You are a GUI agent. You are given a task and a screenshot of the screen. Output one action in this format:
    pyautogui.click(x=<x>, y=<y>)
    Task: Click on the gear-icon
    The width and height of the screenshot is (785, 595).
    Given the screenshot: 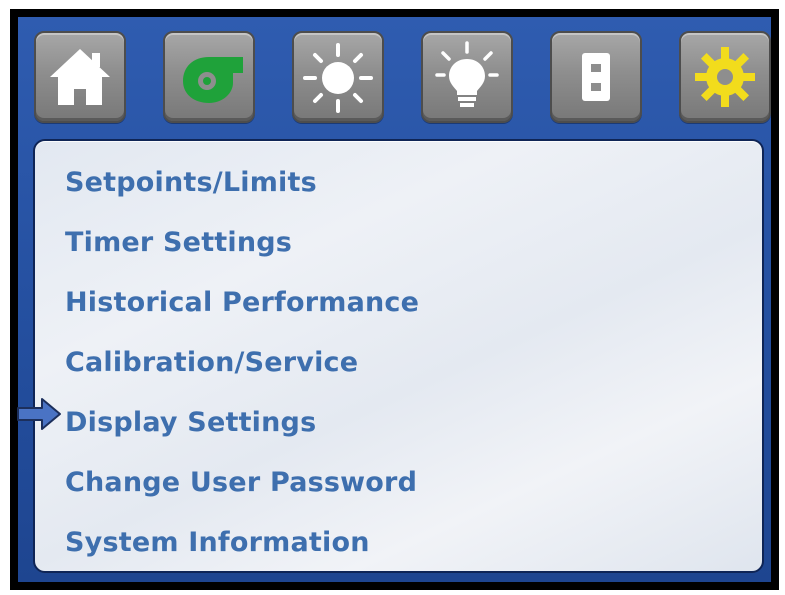 What is the action you would take?
    pyautogui.click(x=725, y=77)
    